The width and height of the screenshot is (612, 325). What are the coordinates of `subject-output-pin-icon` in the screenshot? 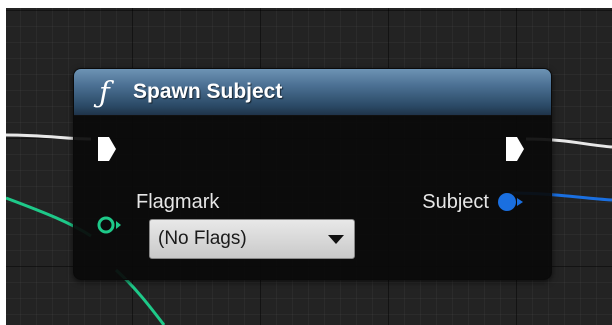 It's located at (511, 202).